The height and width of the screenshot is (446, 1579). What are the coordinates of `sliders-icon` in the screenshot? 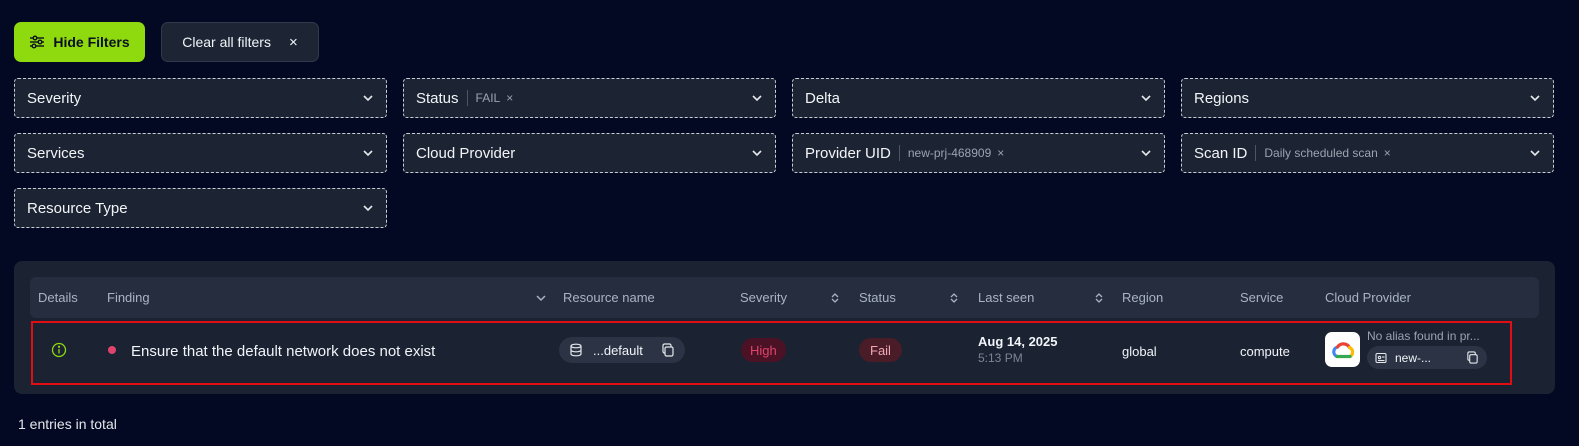 It's located at (37, 42).